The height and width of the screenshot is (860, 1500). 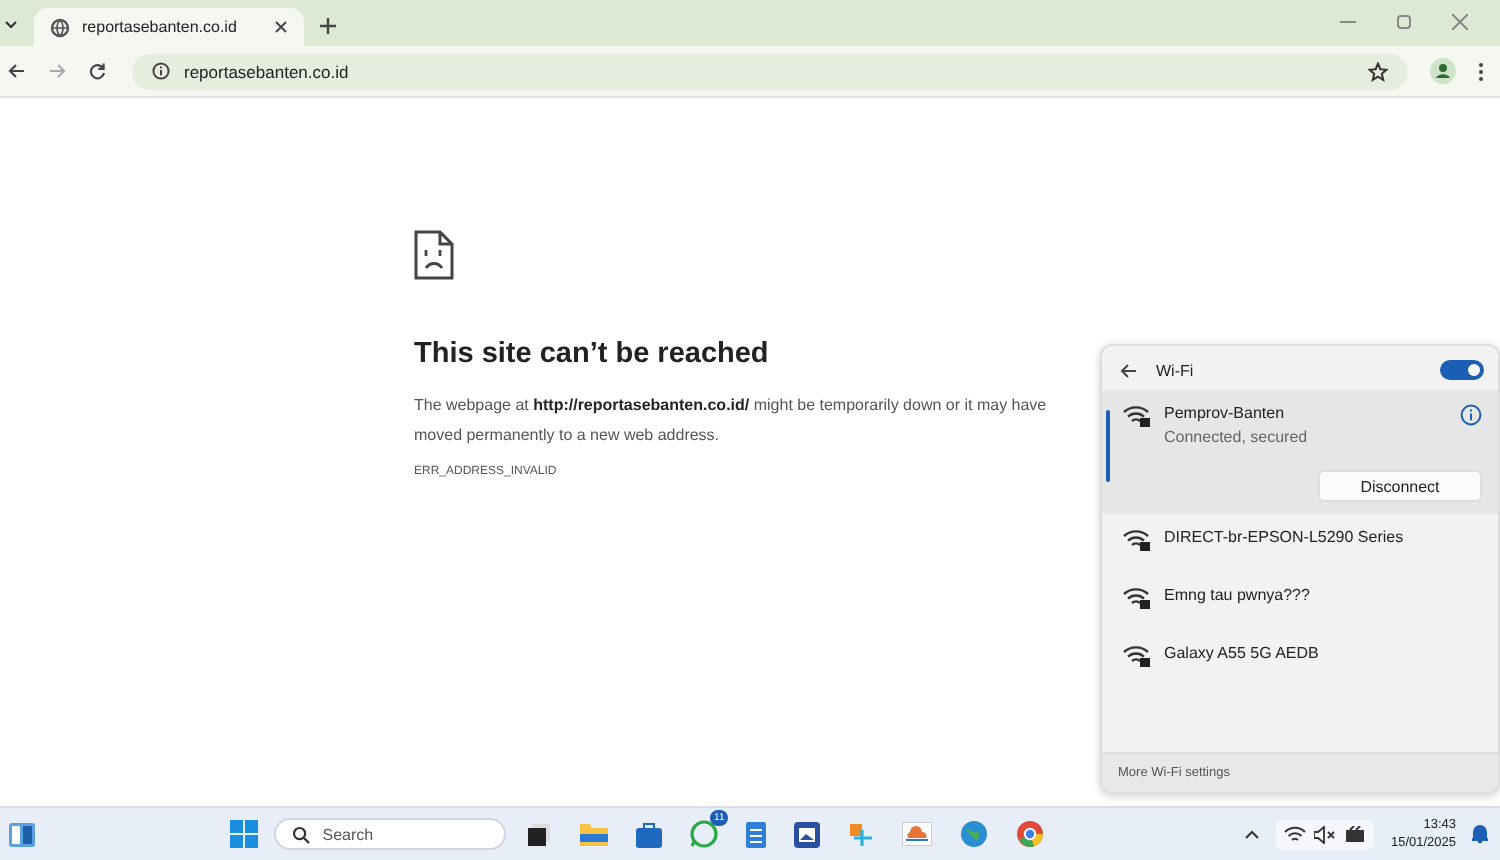 What do you see at coordinates (594, 834) in the screenshot?
I see `folder-icon` at bounding box center [594, 834].